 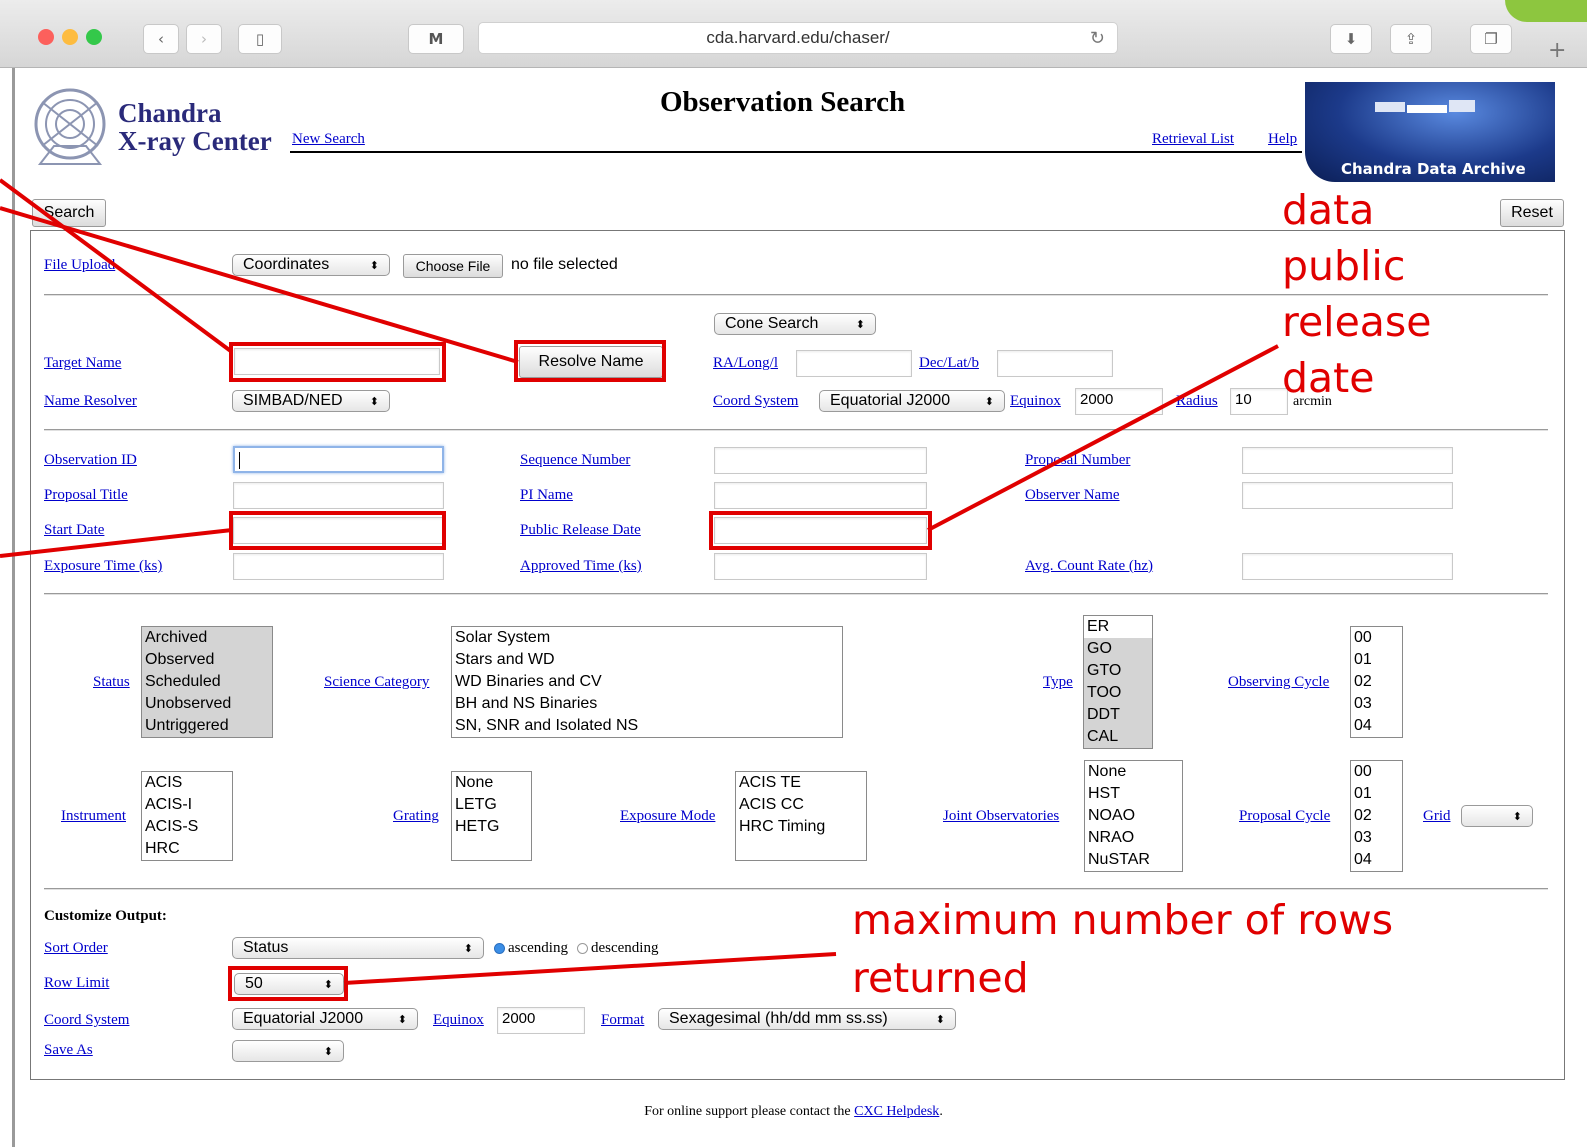 I want to click on annotation-line-release, so click(x=1103, y=438).